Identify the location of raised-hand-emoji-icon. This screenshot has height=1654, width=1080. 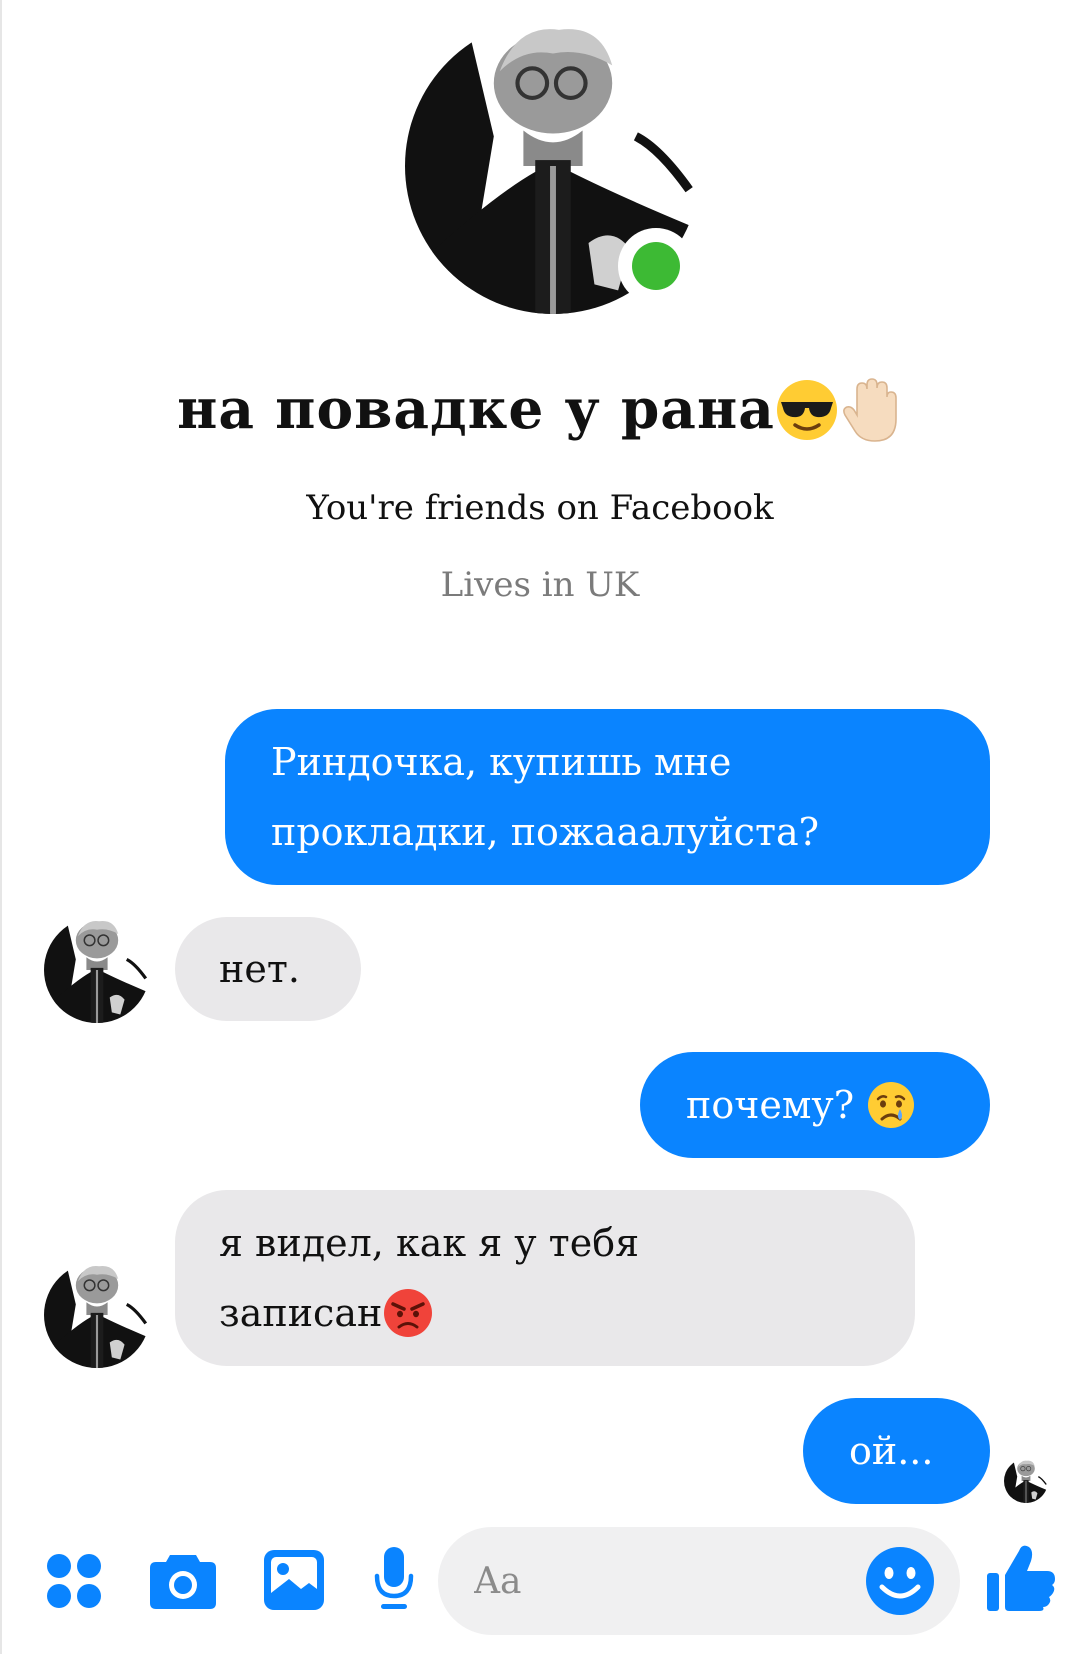
(871, 410).